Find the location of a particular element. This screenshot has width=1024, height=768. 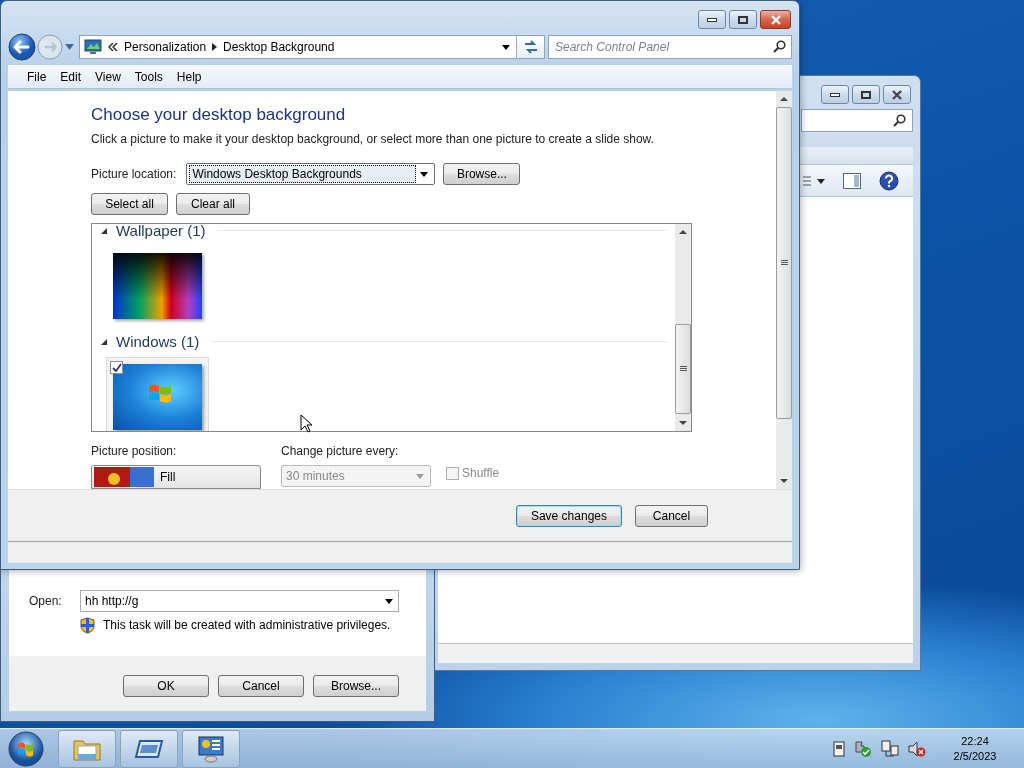

preview-pane-icon is located at coordinates (852, 180).